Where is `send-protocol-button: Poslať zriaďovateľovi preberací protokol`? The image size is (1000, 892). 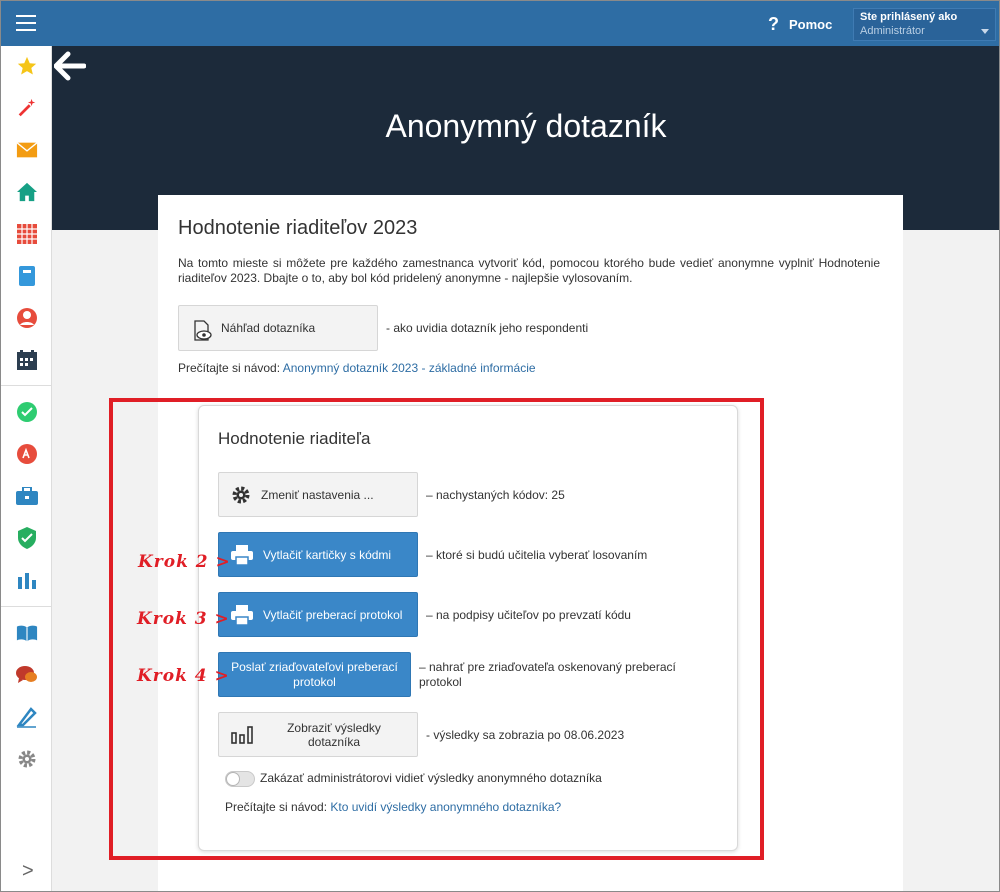 send-protocol-button: Poslať zriaďovateľovi preberací protokol is located at coordinates (314, 674).